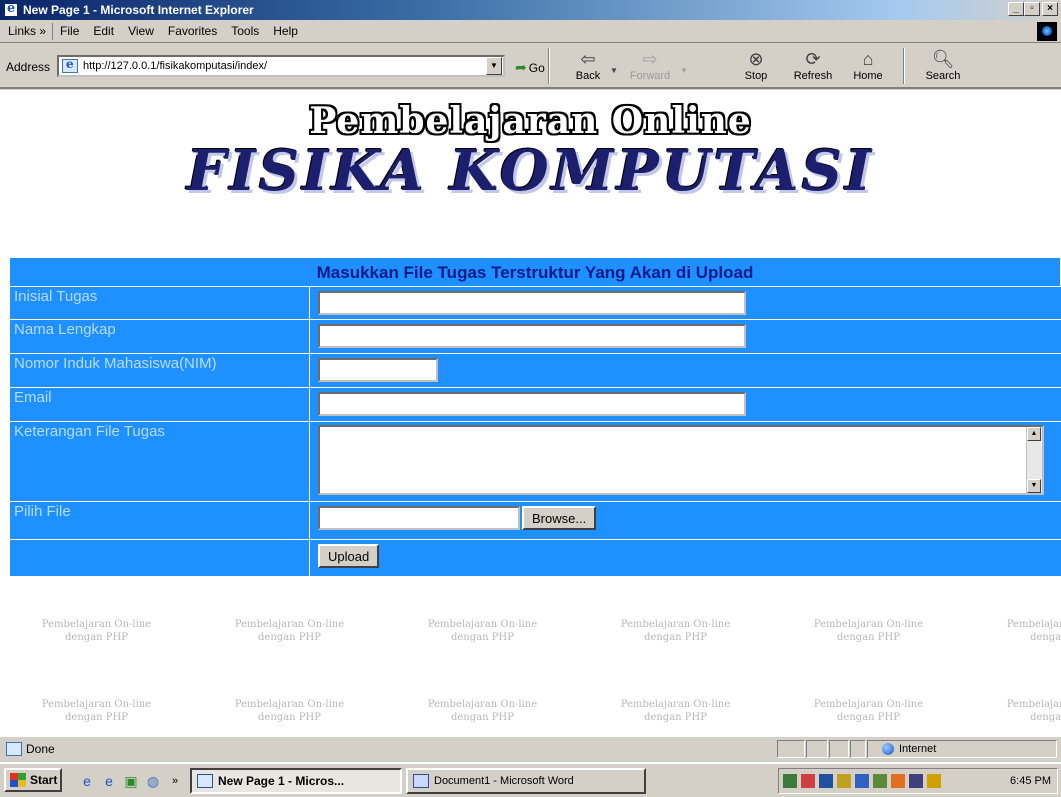 This screenshot has height=797, width=1061. I want to click on ie-throbber-icon, so click(1047, 31).